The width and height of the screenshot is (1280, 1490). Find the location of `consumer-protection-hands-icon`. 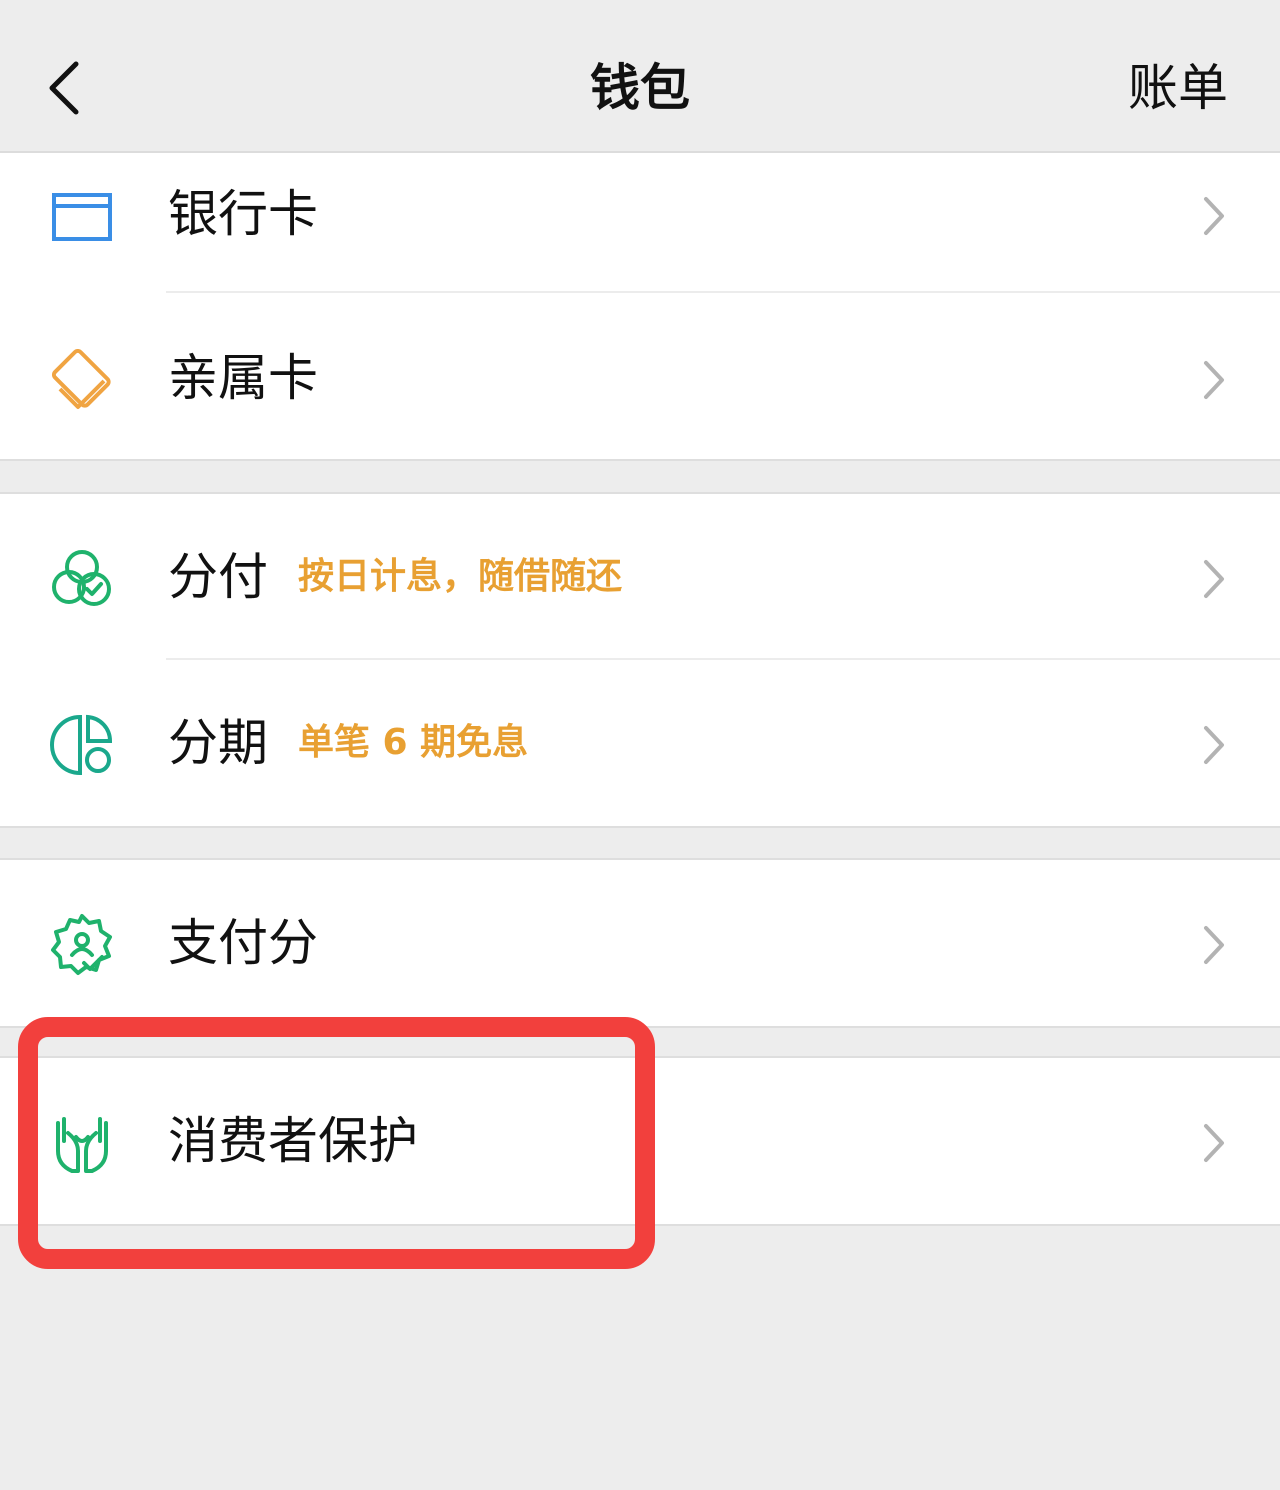

consumer-protection-hands-icon is located at coordinates (82, 1145).